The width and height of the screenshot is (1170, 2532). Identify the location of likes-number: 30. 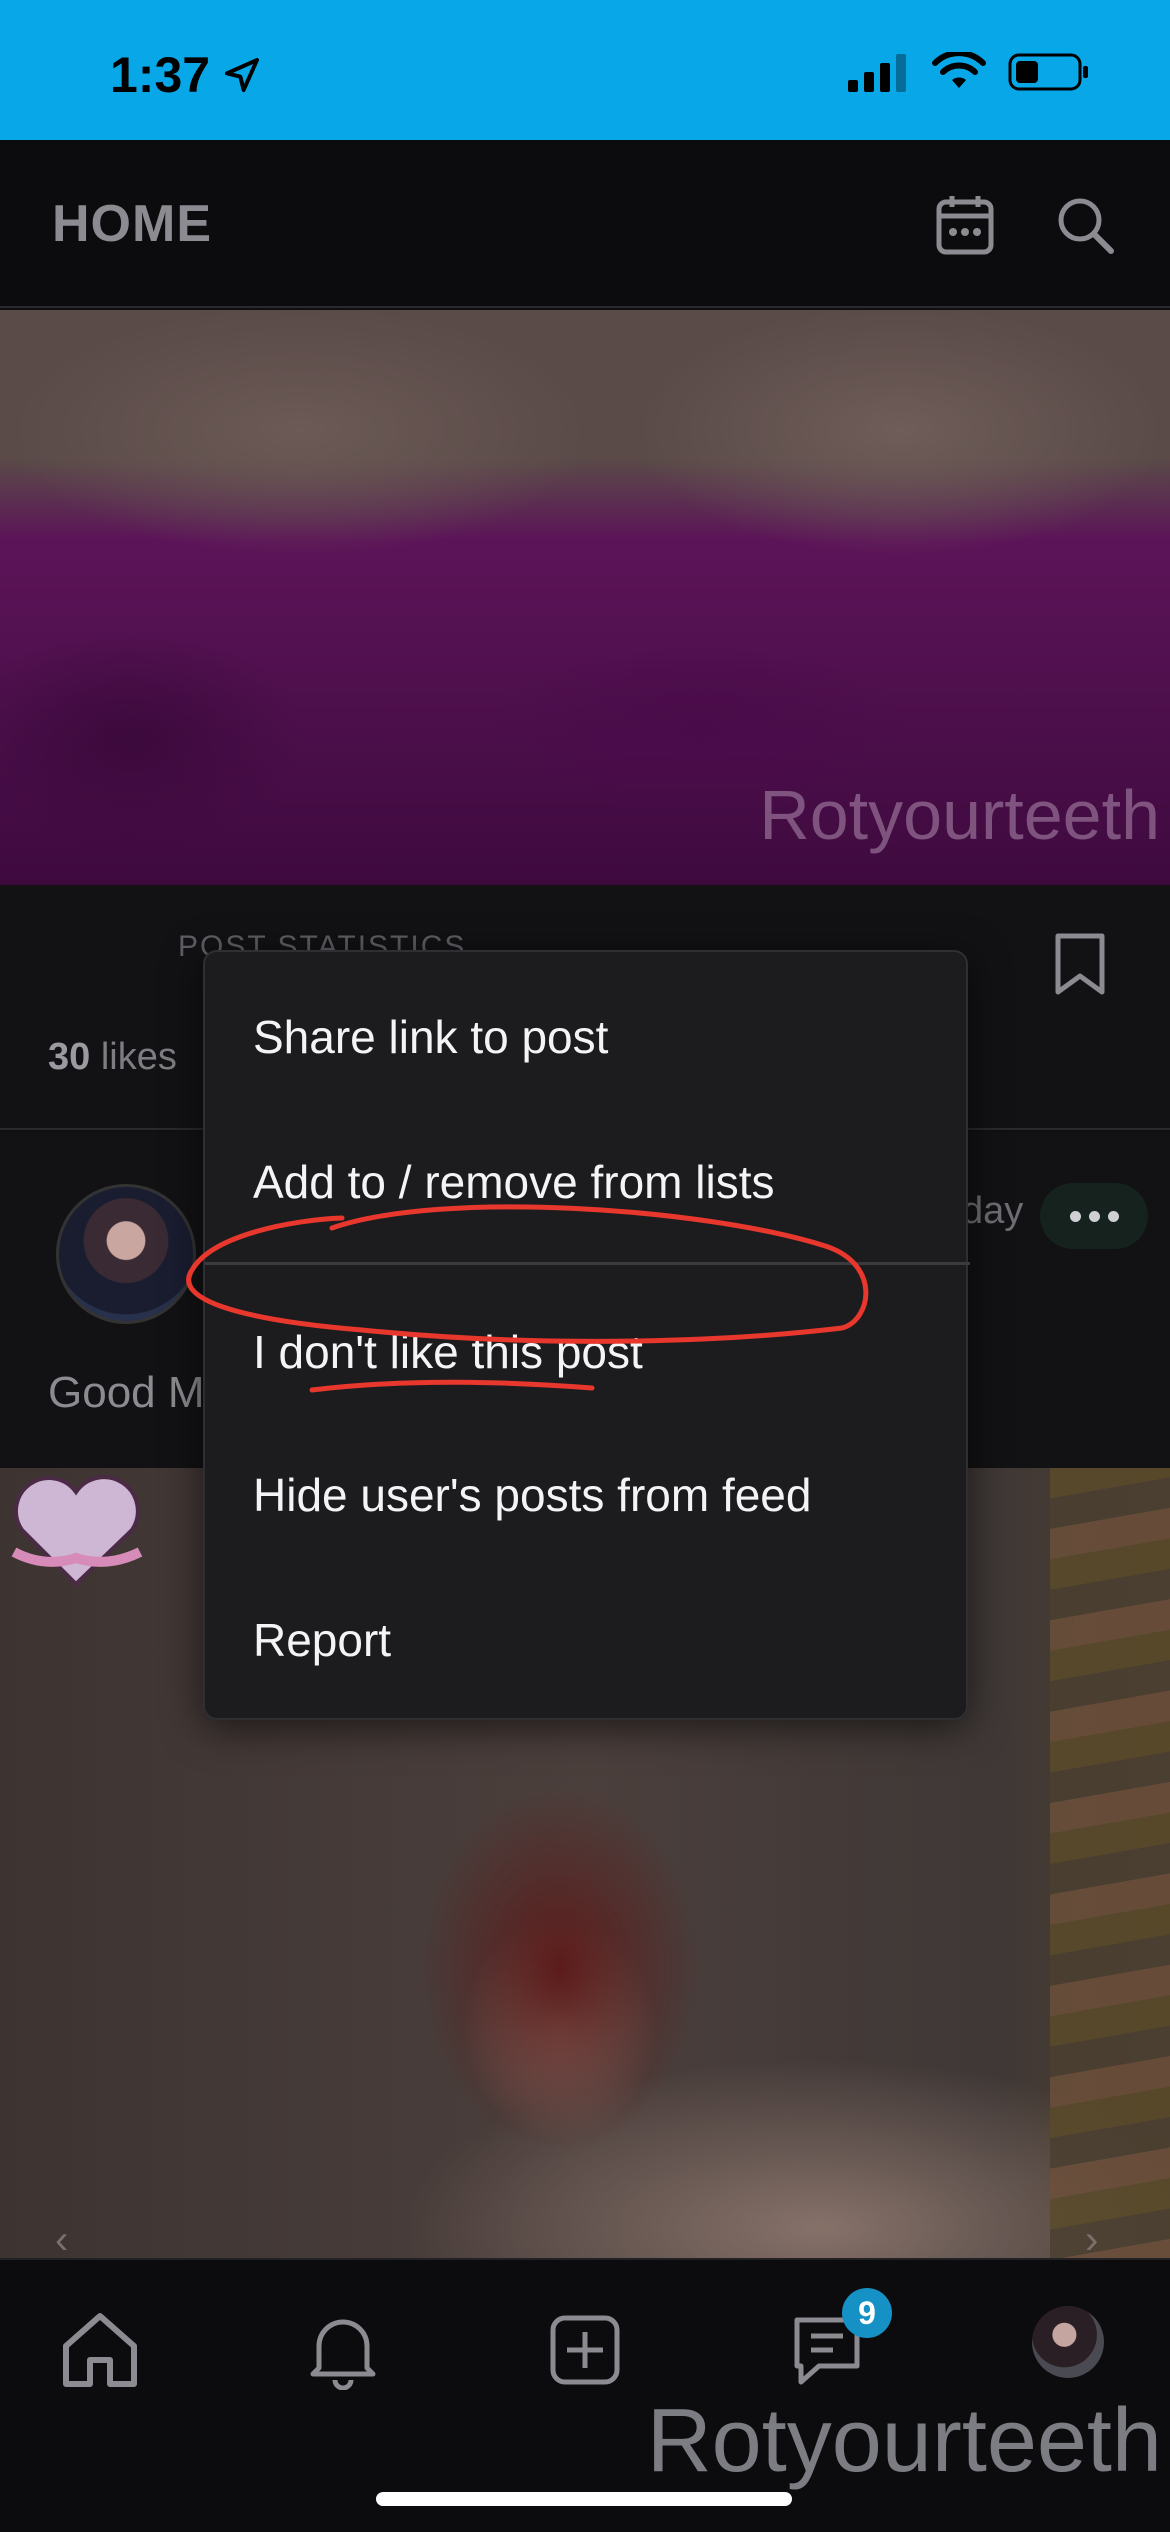
(69, 1057).